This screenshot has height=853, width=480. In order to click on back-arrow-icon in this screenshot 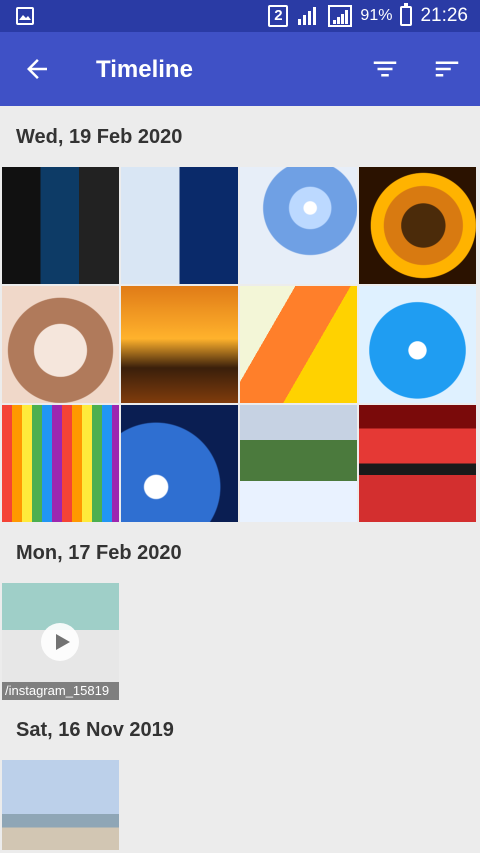, I will do `click(37, 69)`.